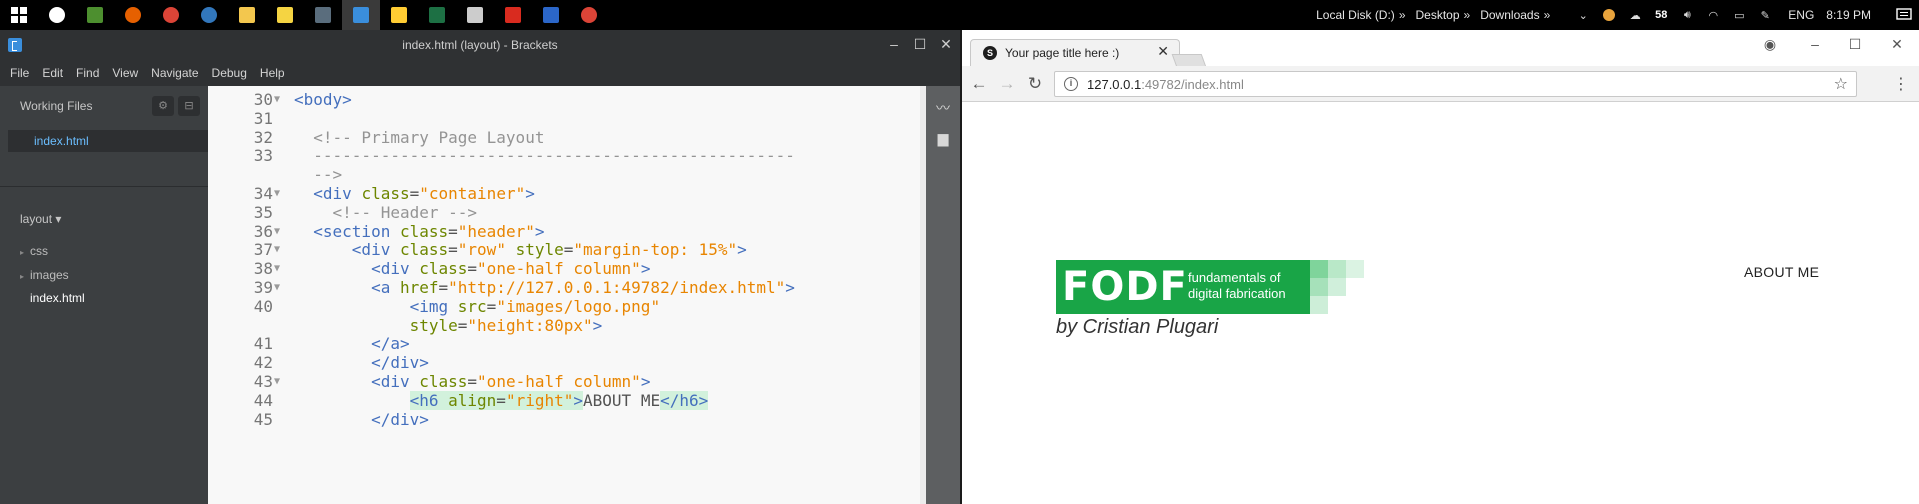 This screenshot has width=1919, height=504. I want to click on edge-icon, so click(209, 15).